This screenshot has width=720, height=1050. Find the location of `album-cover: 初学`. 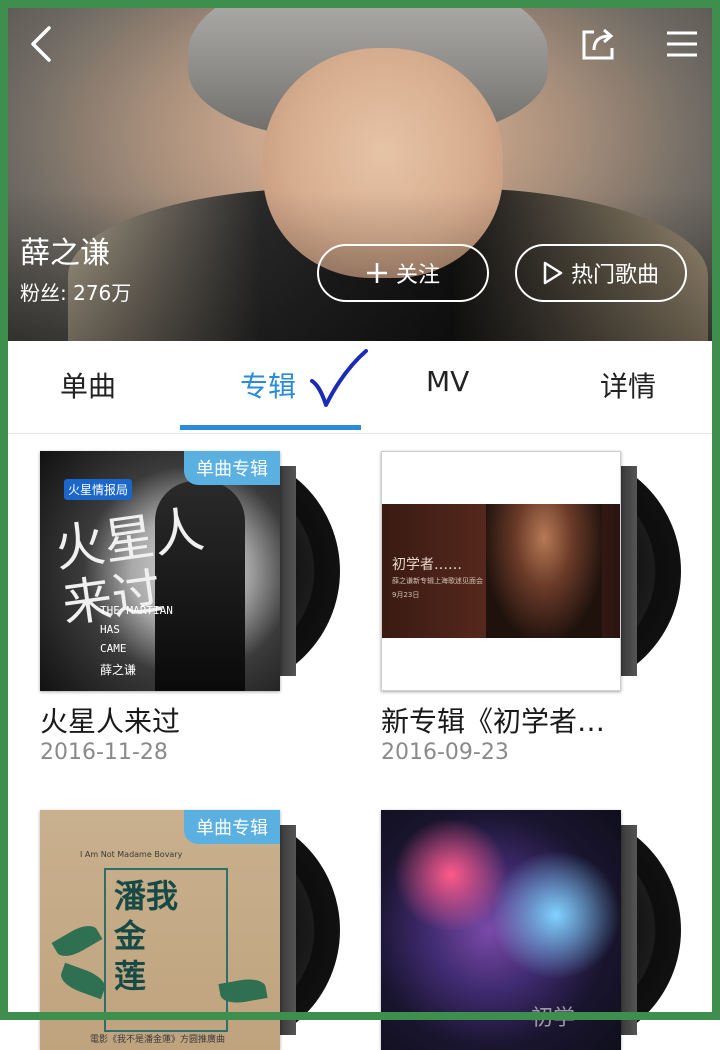

album-cover: 初学 is located at coordinates (501, 930).